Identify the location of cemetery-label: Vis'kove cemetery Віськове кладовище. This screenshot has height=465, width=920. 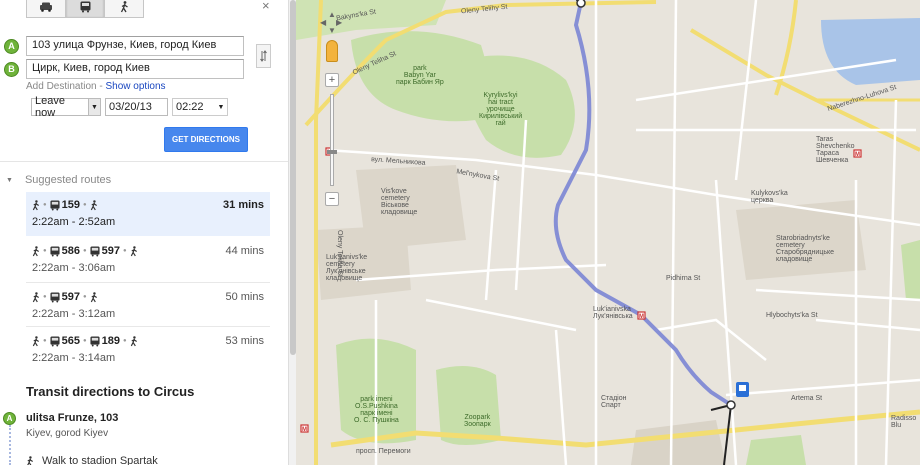
(399, 202).